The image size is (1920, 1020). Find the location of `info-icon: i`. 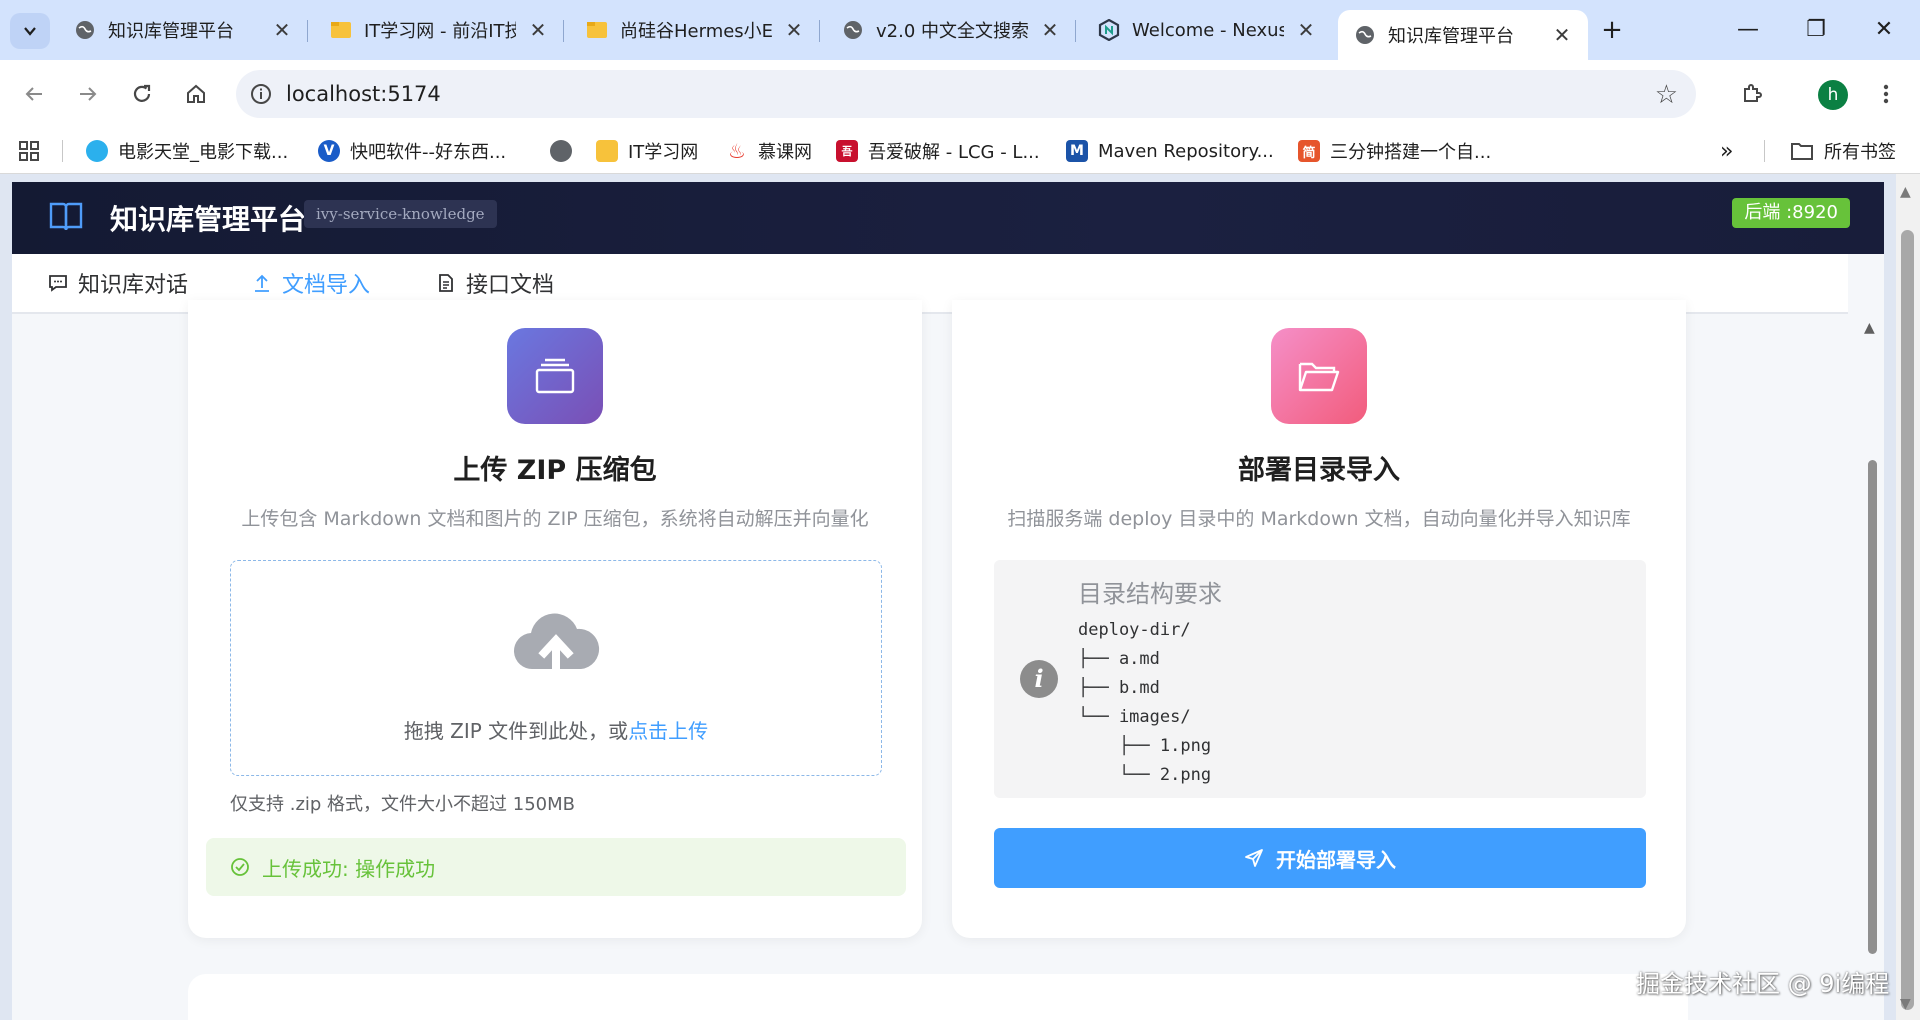

info-icon: i is located at coordinates (1039, 679).